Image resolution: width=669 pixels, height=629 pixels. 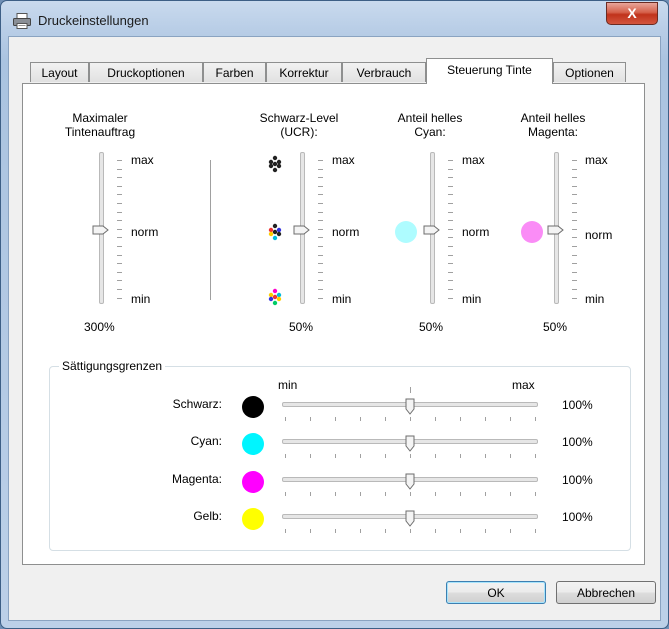 What do you see at coordinates (577, 480) in the screenshot?
I see `magenta-value: 100%` at bounding box center [577, 480].